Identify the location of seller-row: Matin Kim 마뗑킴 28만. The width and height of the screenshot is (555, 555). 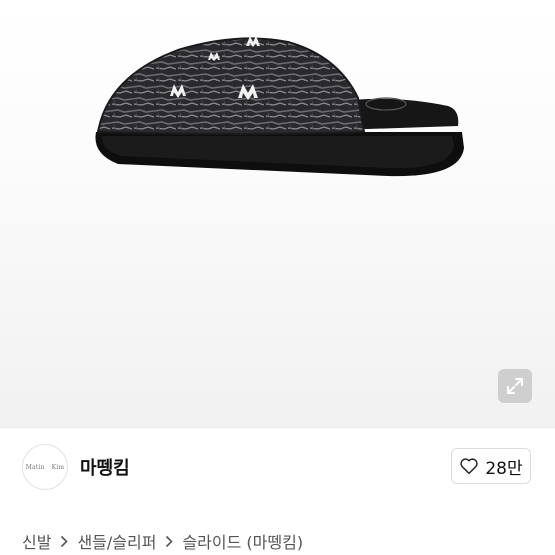
(277, 468).